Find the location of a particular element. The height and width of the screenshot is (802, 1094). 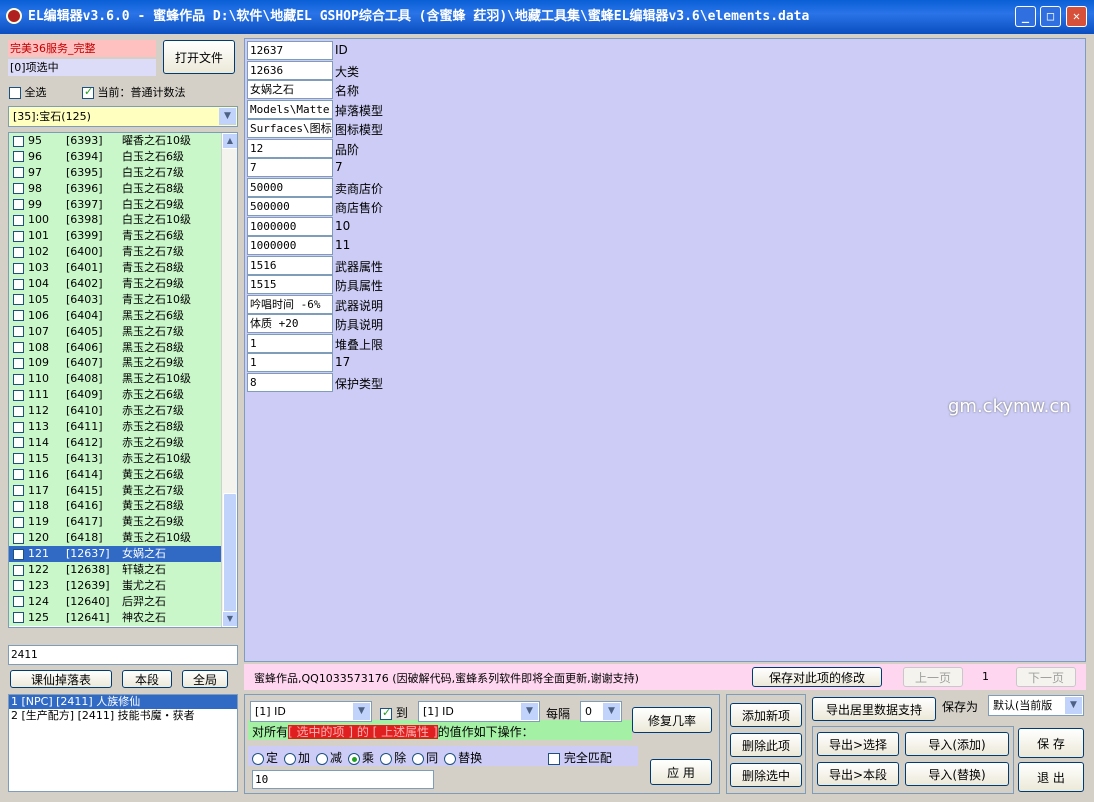

property-value-input: 7 is located at coordinates (290, 167).